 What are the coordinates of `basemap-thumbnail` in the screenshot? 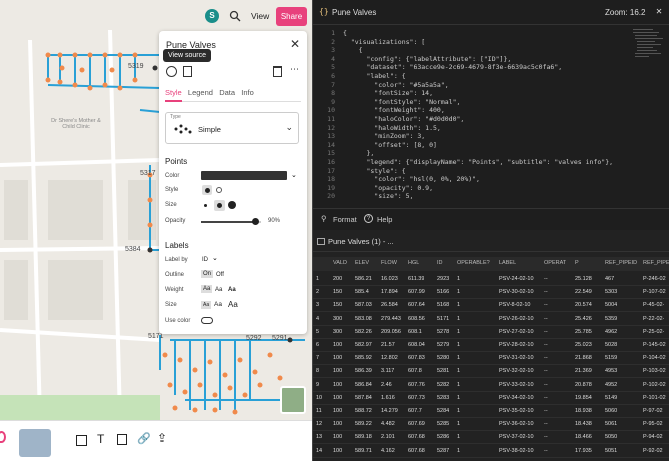 It's located at (293, 400).